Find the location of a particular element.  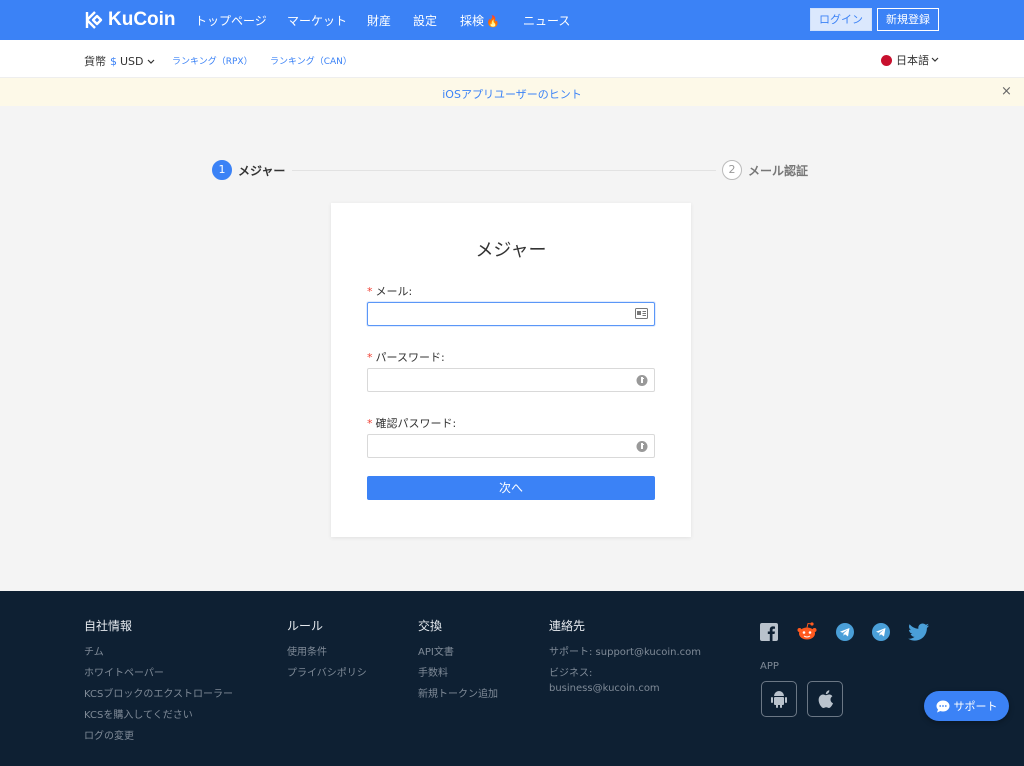

register-button: 新規登録 is located at coordinates (908, 19).